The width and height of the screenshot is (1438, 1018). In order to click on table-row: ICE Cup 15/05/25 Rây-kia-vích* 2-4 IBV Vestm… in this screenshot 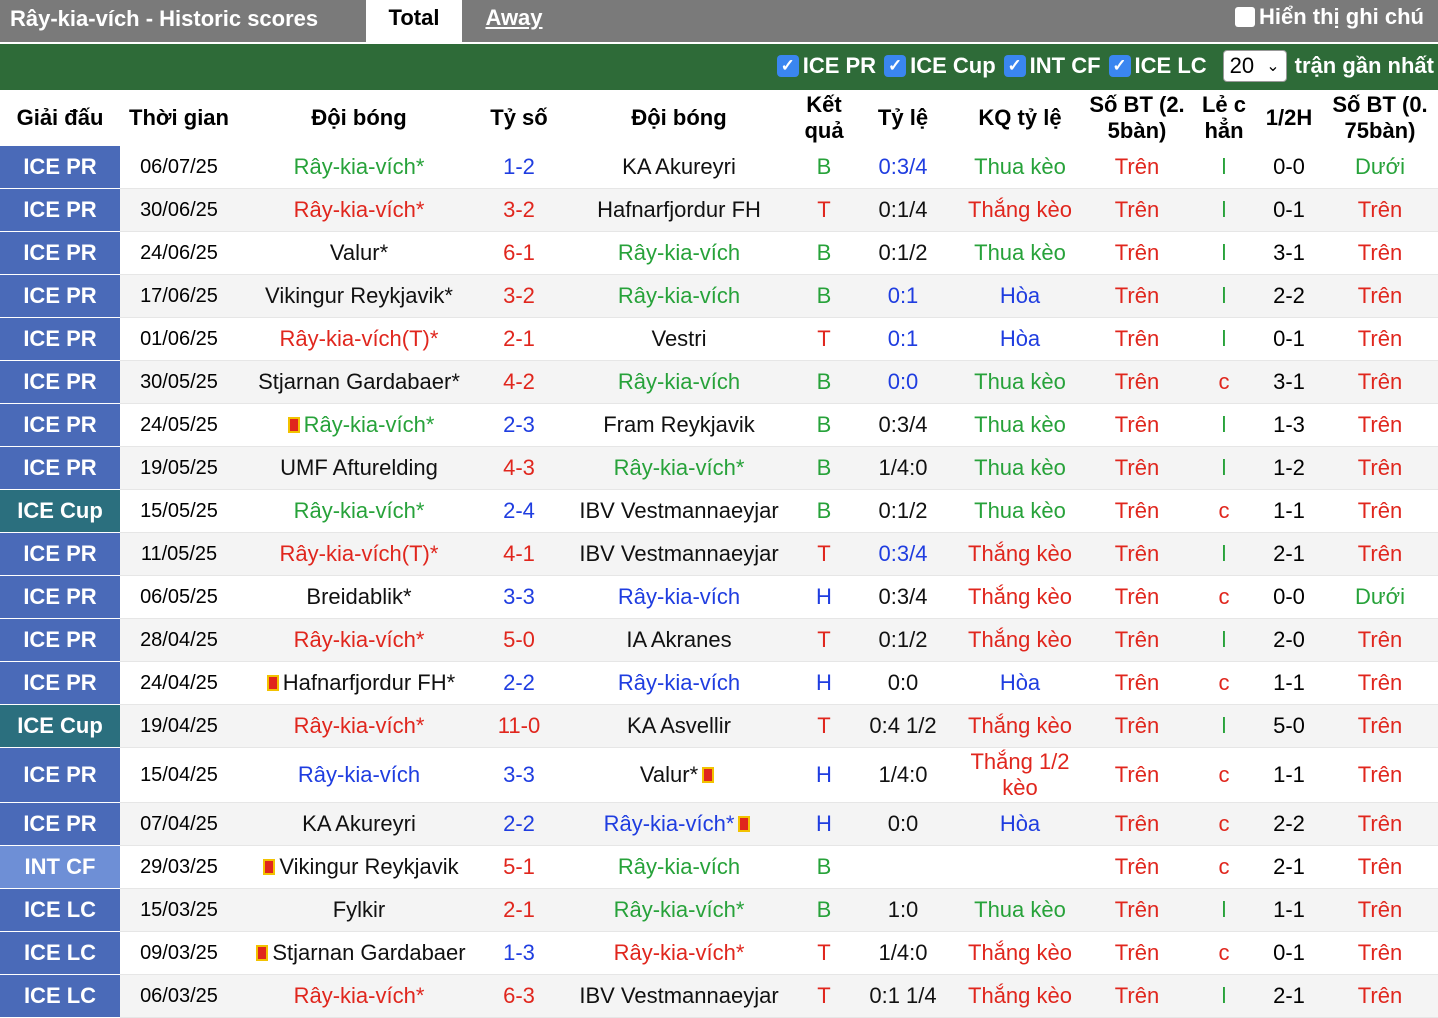, I will do `click(719, 511)`.